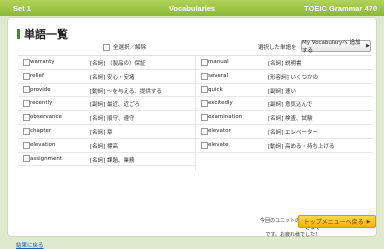 Image resolution: width=384 pixels, height=249 pixels. I want to click on top-menu-button: トップメニューへ戻る ▶, so click(337, 221).